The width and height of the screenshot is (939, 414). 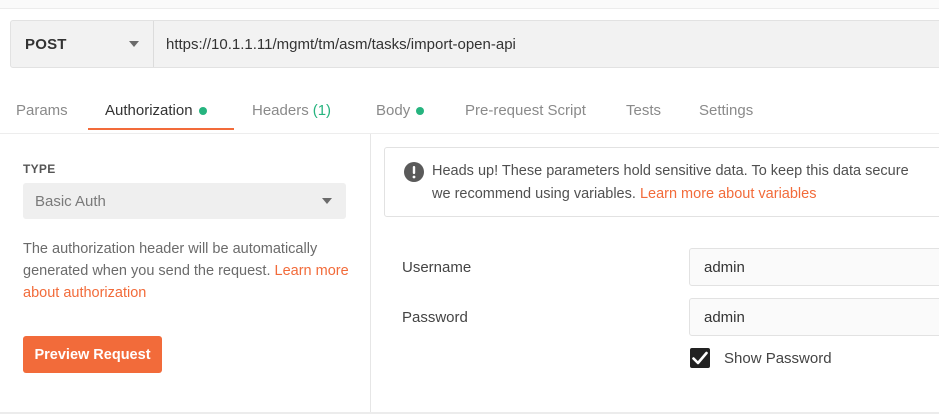 I want to click on auth-type-select: Basic Auth, so click(x=184, y=201).